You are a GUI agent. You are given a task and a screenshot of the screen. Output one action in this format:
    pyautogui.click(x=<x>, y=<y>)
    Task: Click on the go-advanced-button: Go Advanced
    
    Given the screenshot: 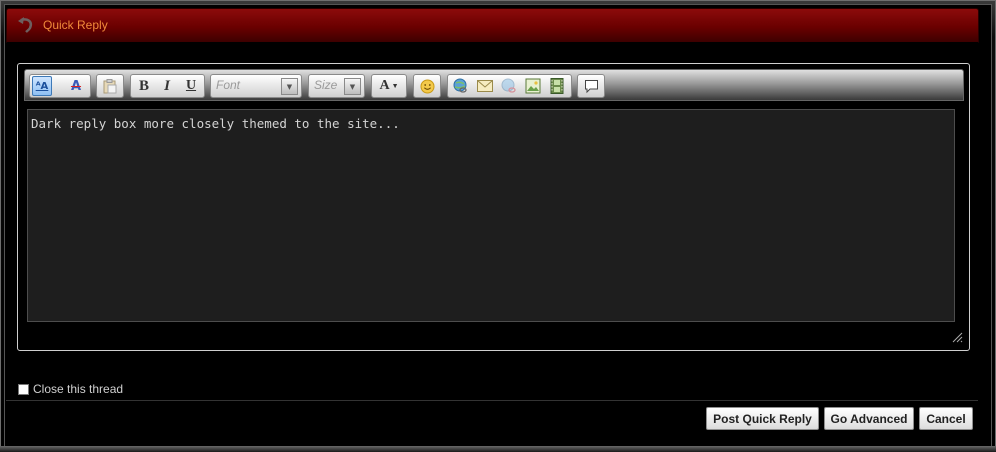 What is the action you would take?
    pyautogui.click(x=869, y=418)
    